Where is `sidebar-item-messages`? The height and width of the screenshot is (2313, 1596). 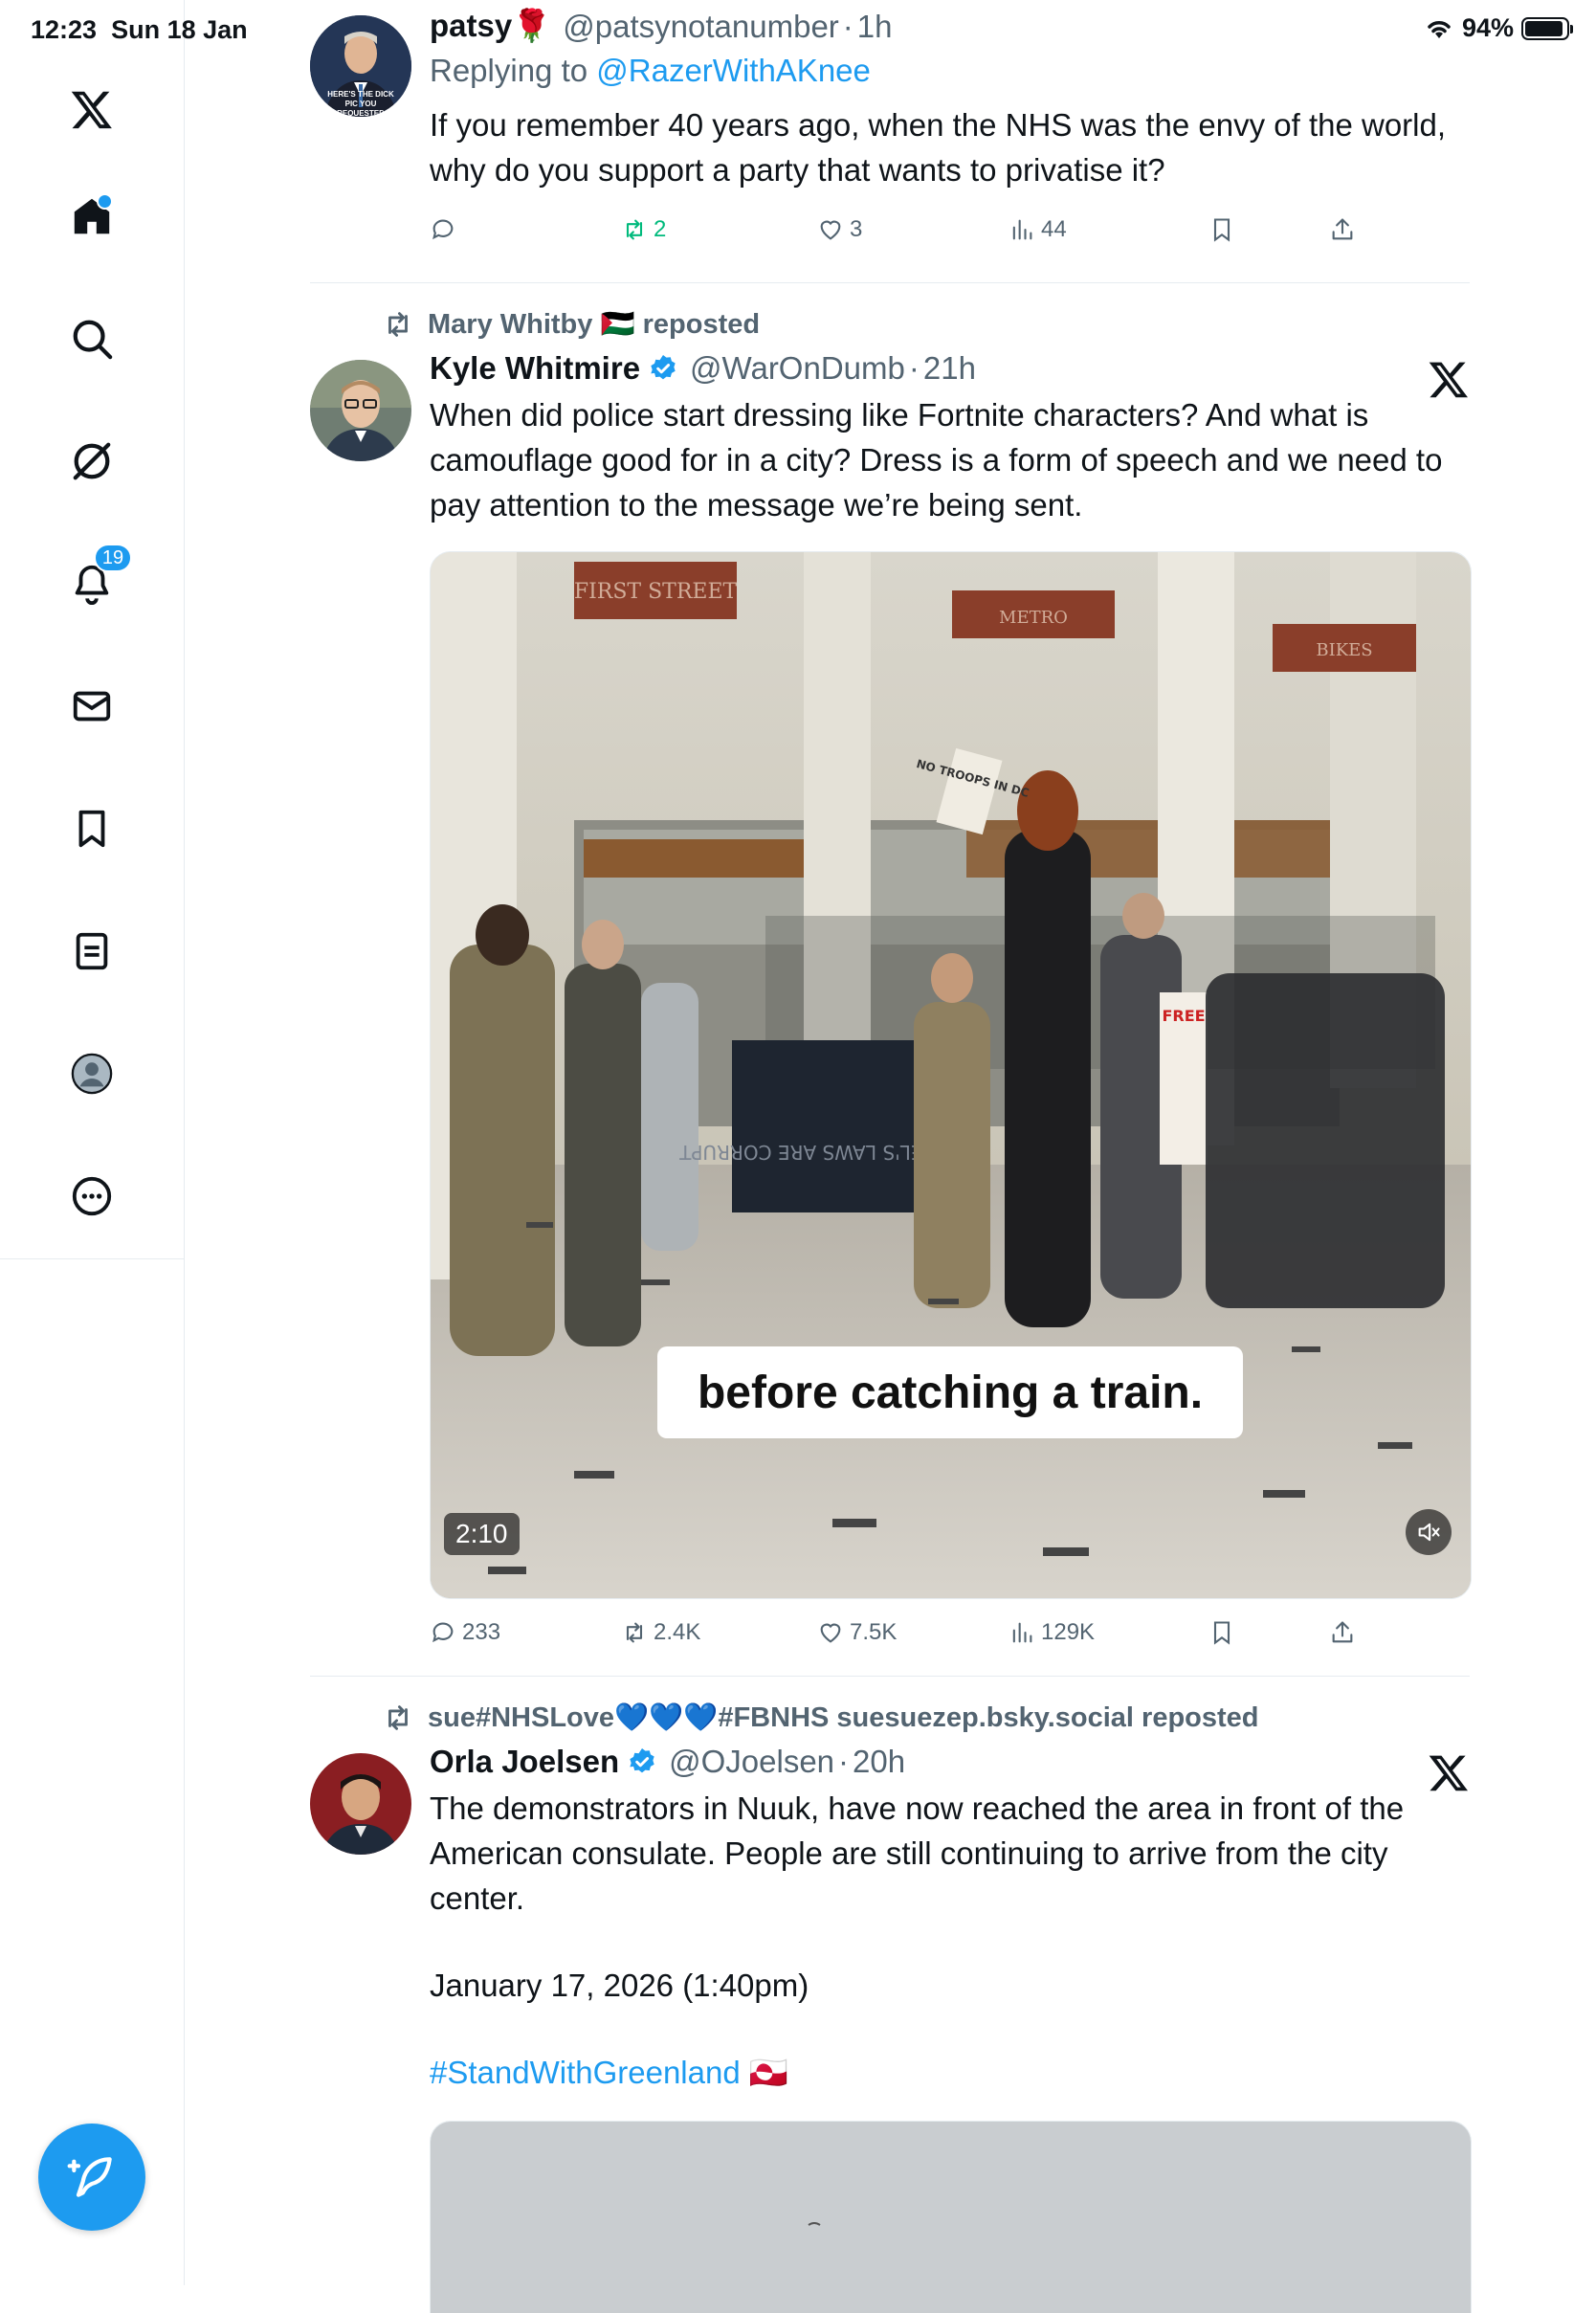
sidebar-item-messages is located at coordinates (92, 706).